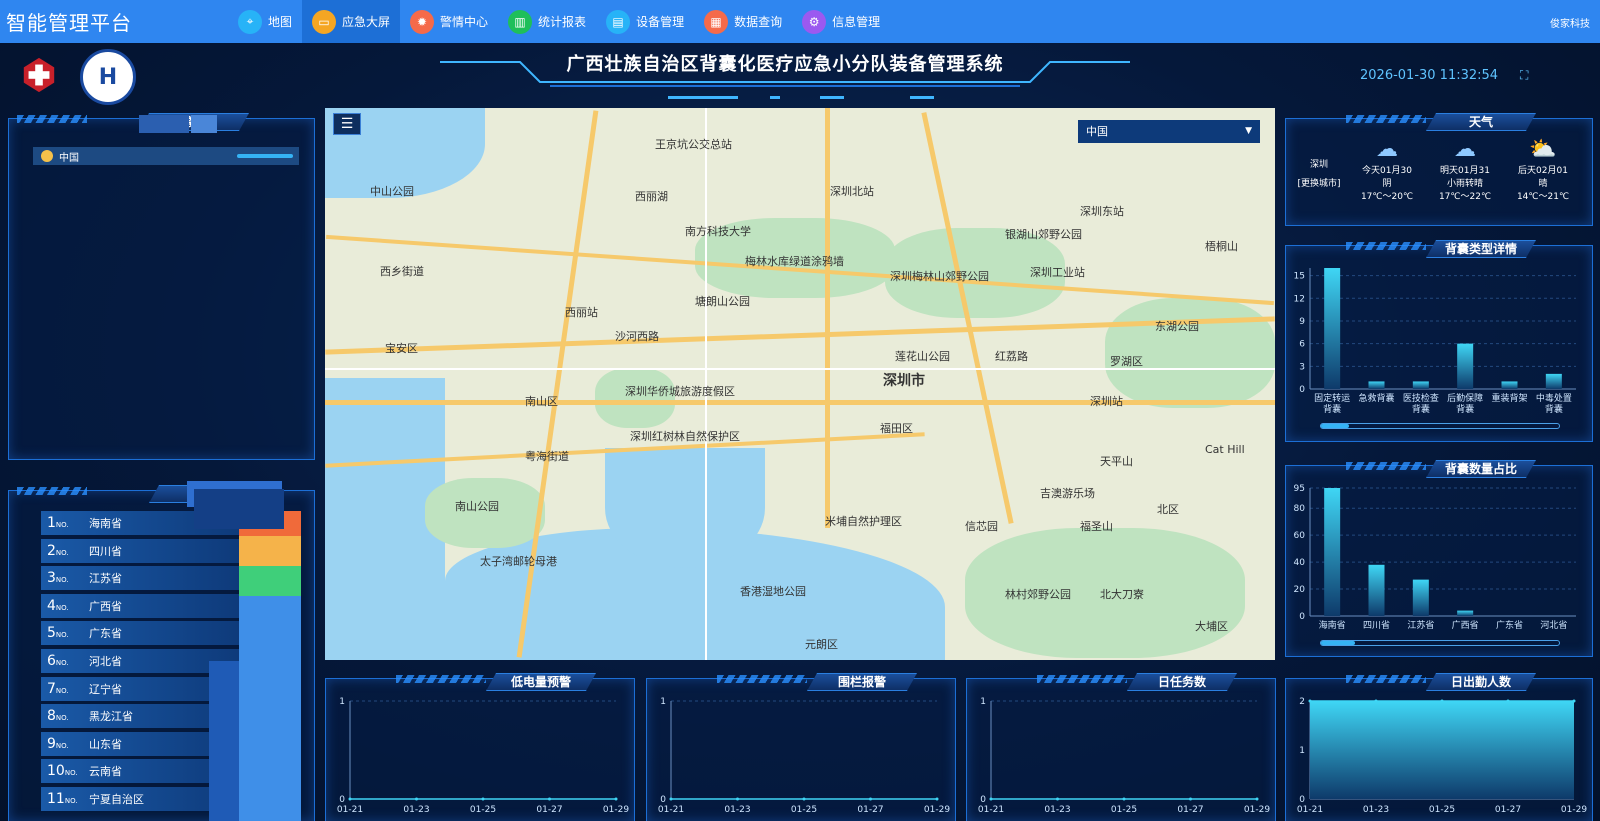 The image size is (1600, 821). I want to click on map-place-label: 深圳红树林自然保护区, so click(685, 436).